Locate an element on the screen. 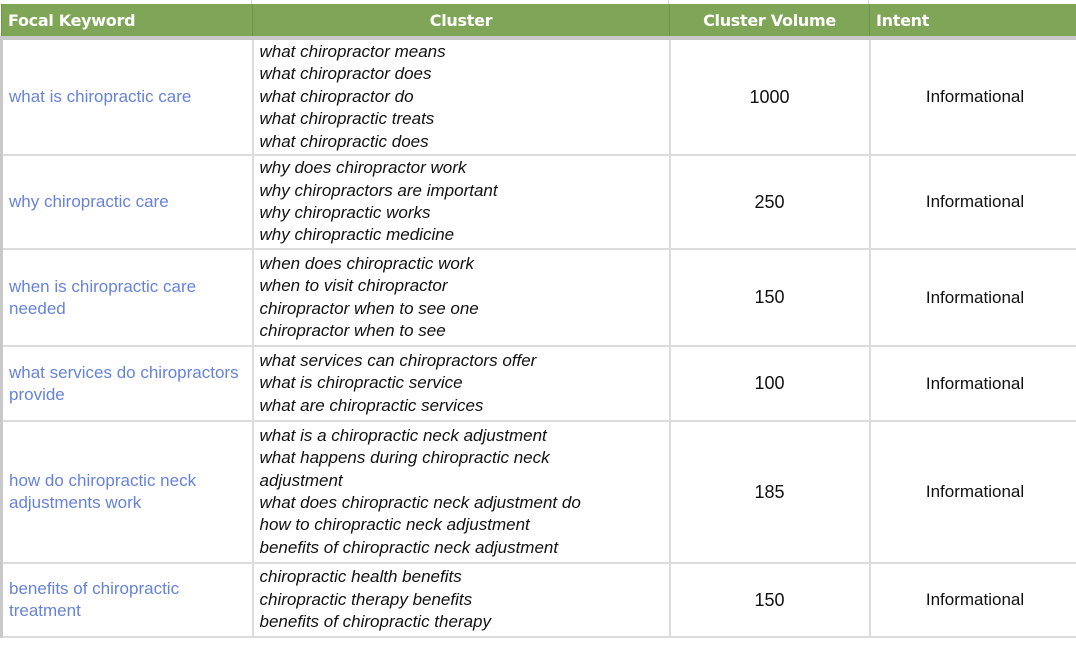 The height and width of the screenshot is (646, 1076). cluster-keyword: what chiropractor means is located at coordinates (352, 51).